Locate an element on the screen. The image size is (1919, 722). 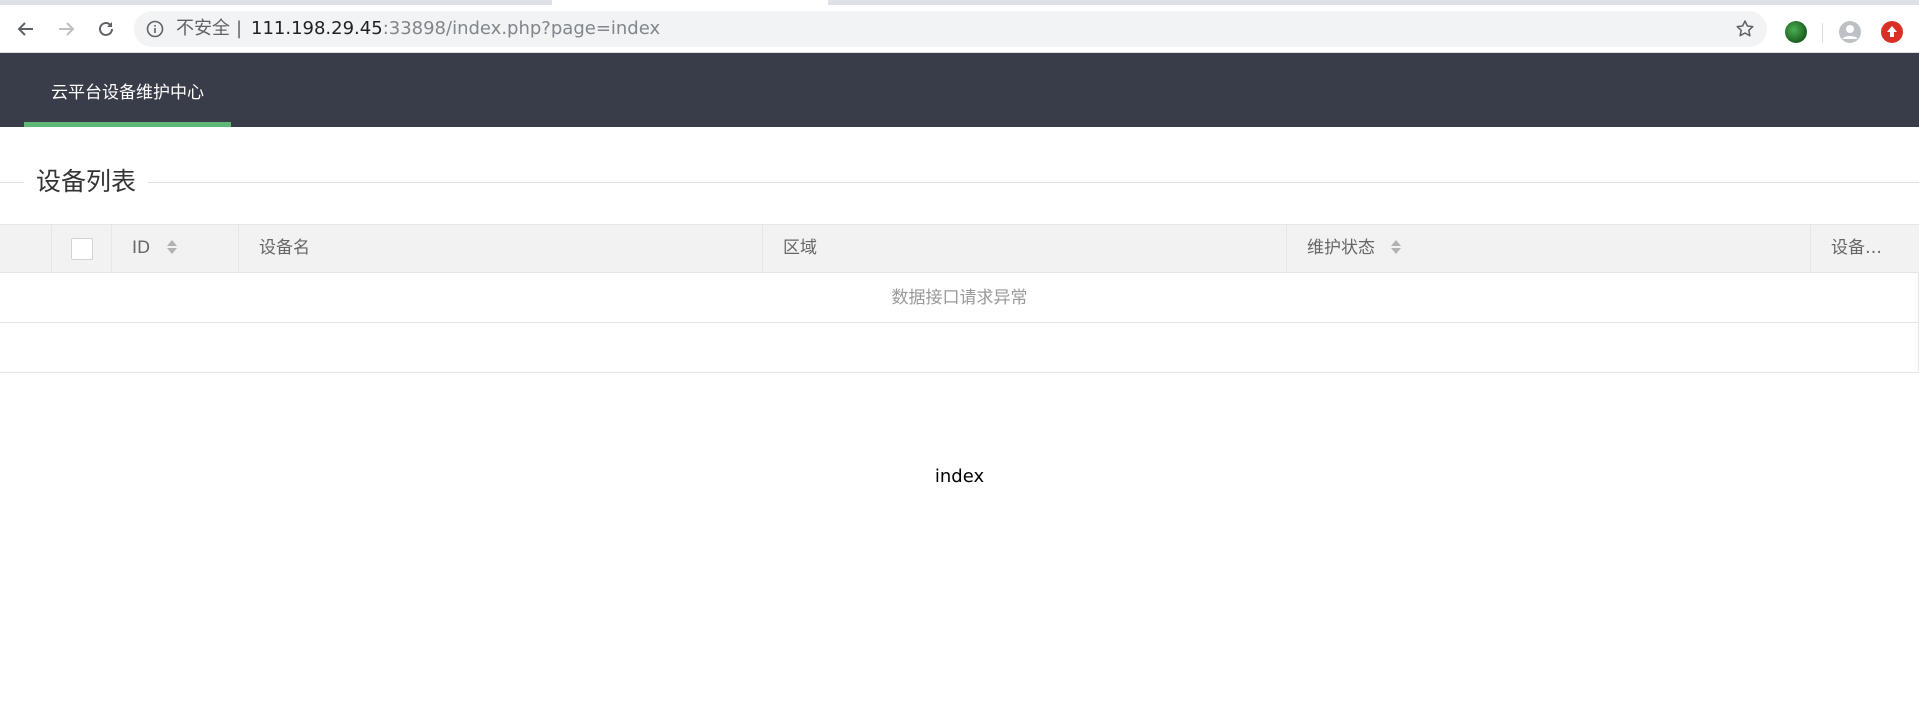
table-empty-message: 数据接口请求异常 is located at coordinates (959, 298).